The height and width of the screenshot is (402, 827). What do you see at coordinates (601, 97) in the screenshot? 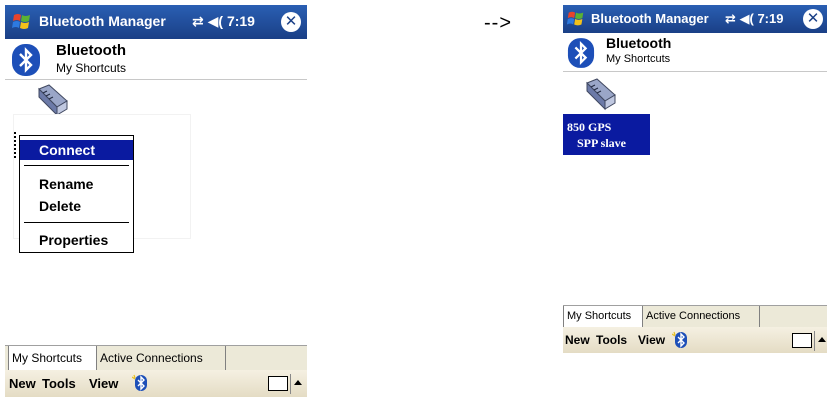
I see `serial-device-icon` at bounding box center [601, 97].